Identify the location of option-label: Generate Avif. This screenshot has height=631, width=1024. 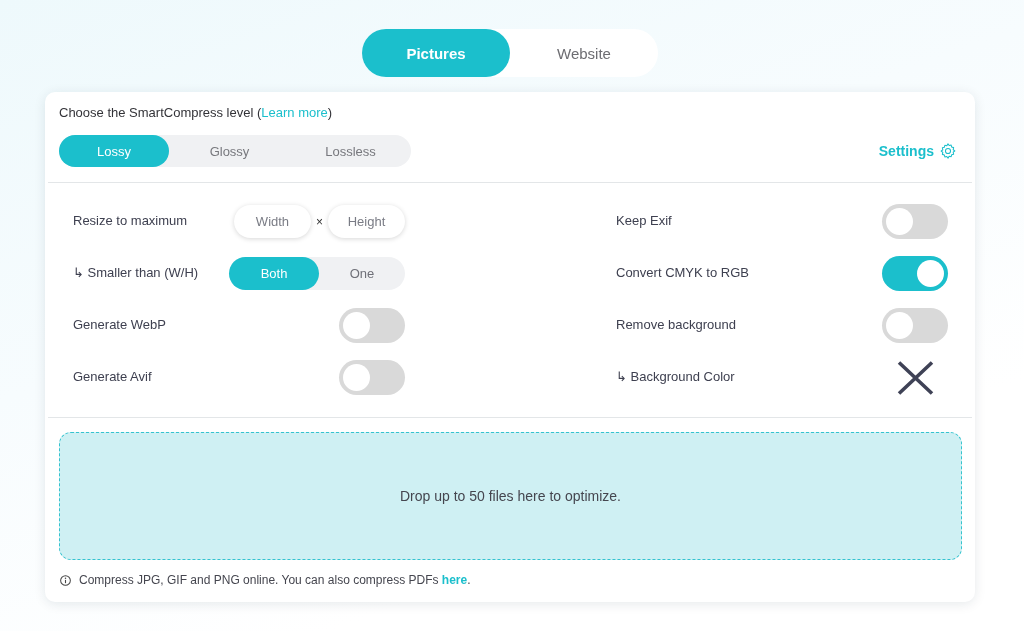
(112, 376).